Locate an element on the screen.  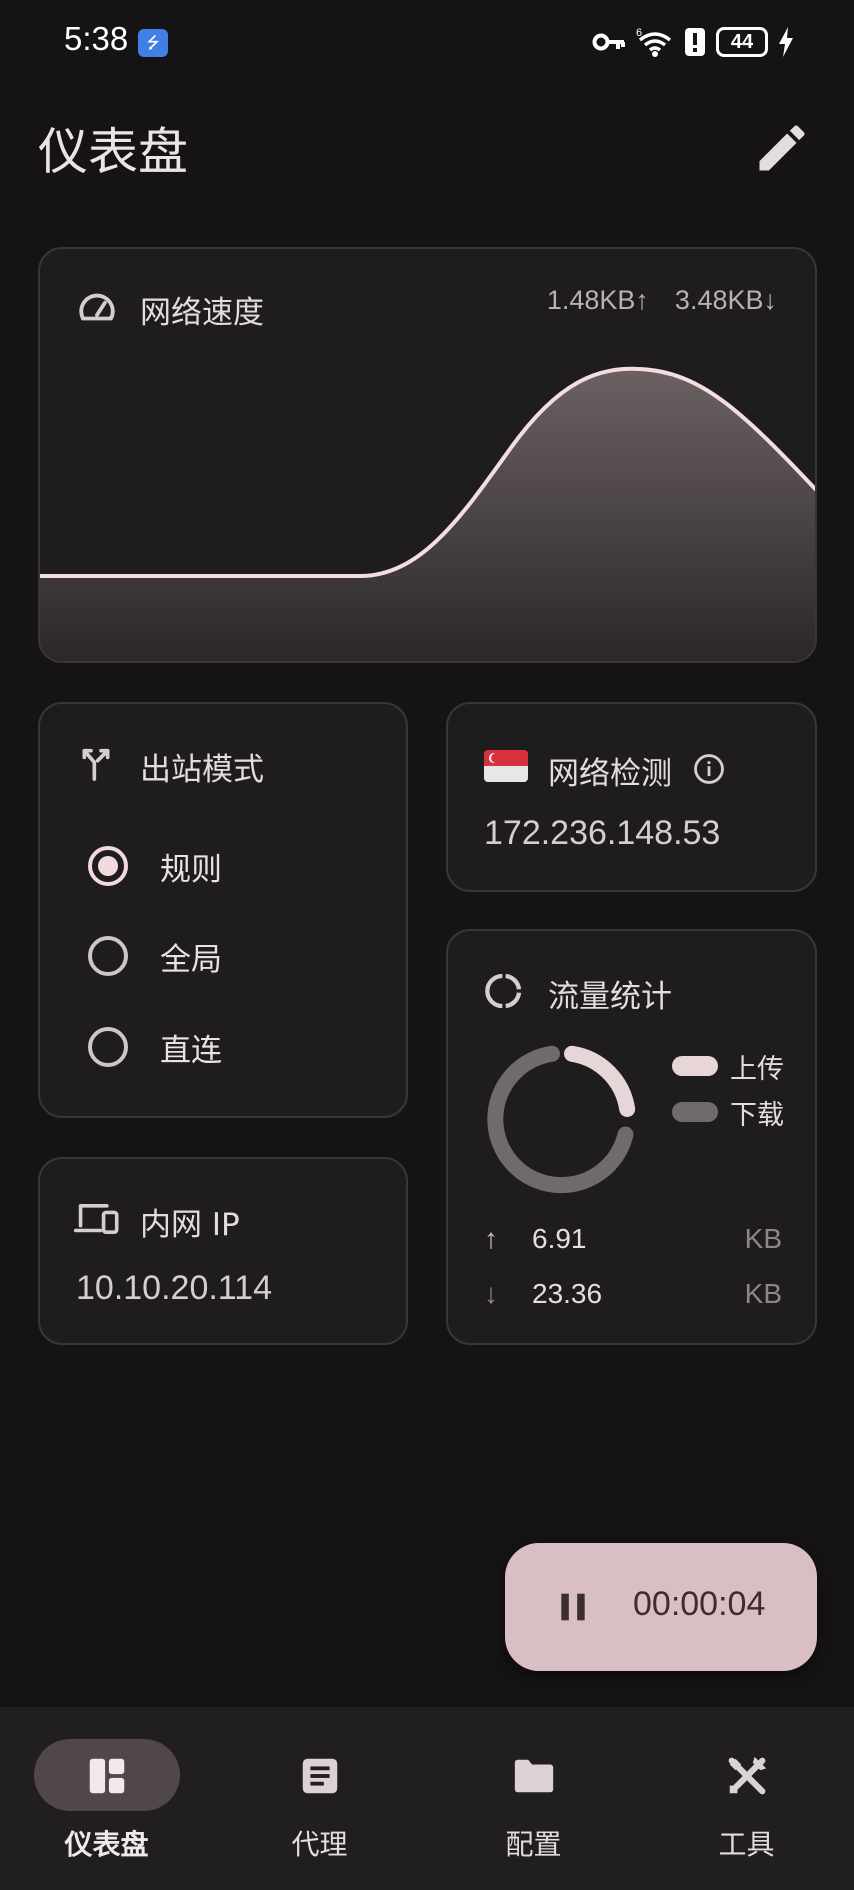
mode-option-label: 全局 is located at coordinates (191, 959).